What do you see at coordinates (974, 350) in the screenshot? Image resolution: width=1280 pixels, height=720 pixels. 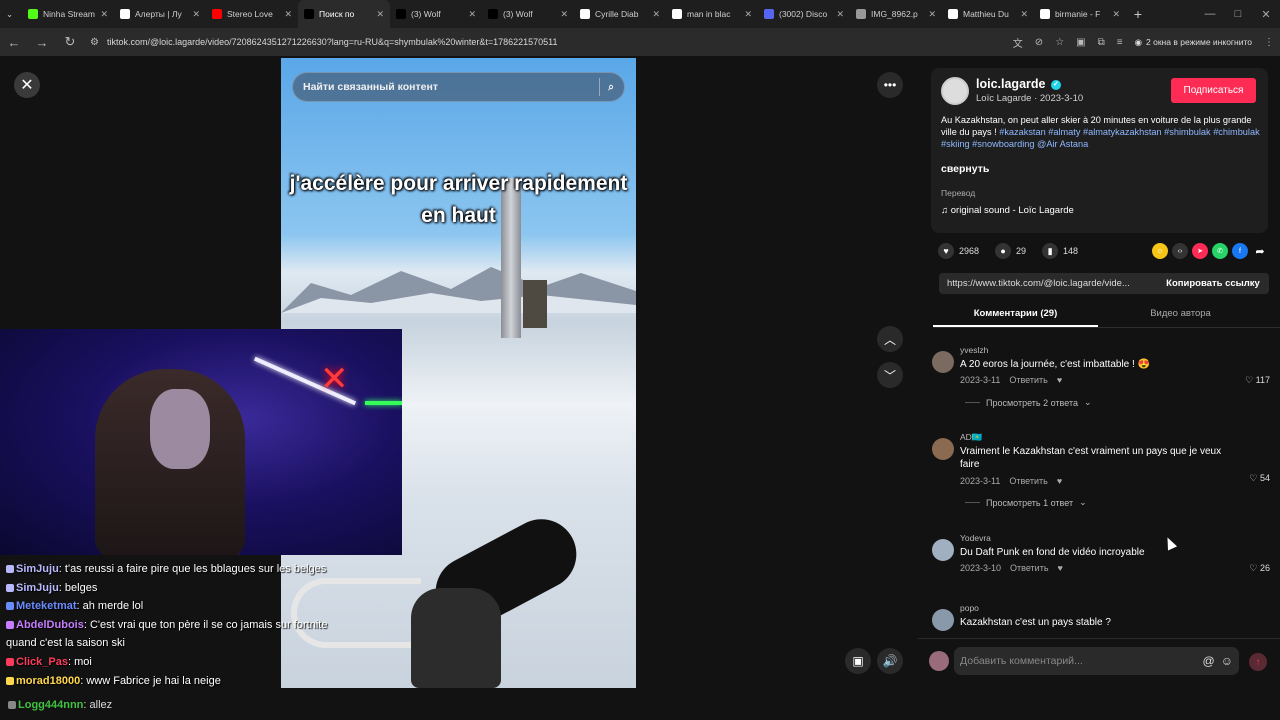 I see `comment-username: yveslzh` at bounding box center [974, 350].